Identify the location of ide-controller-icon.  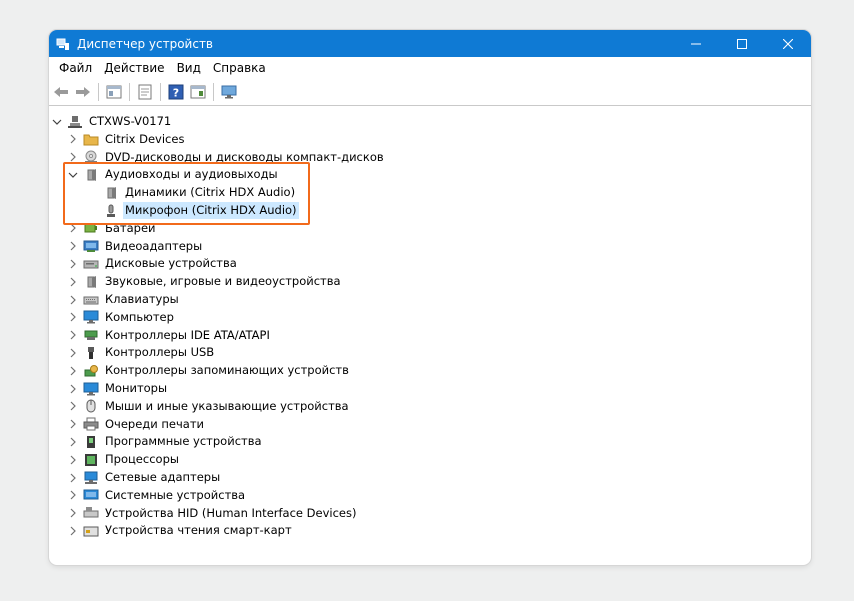
(91, 335).